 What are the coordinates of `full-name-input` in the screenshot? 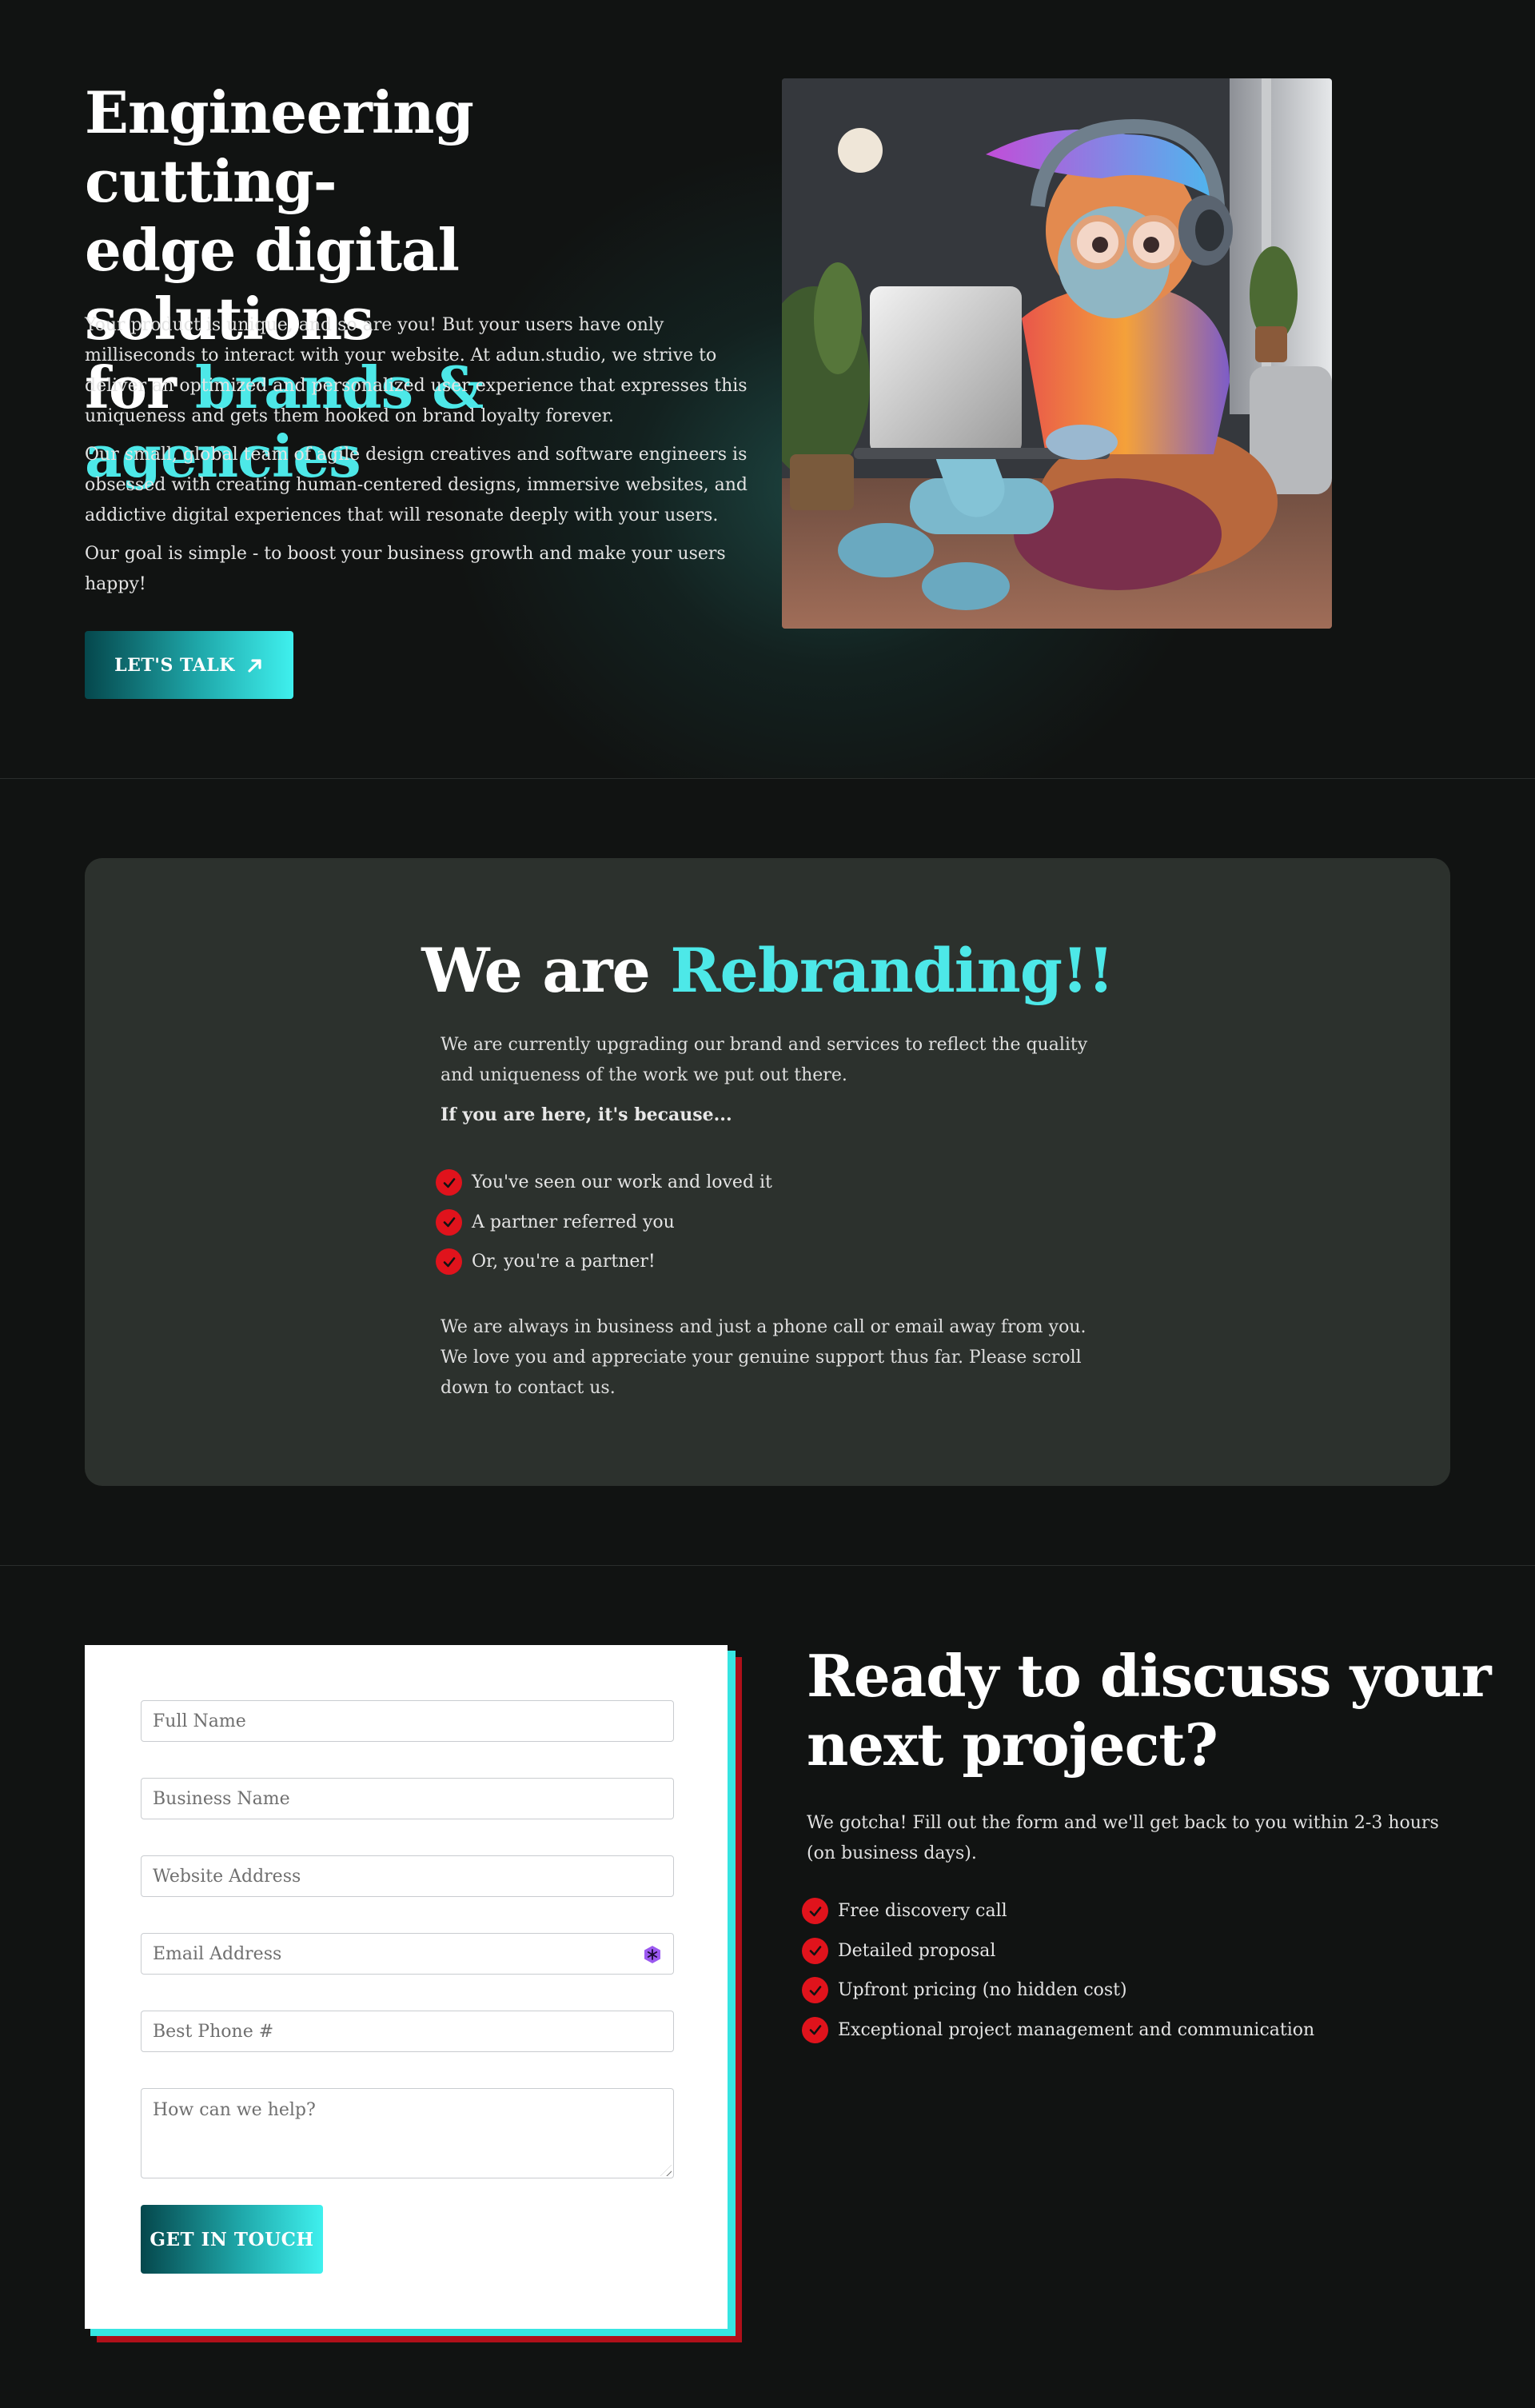 It's located at (407, 1721).